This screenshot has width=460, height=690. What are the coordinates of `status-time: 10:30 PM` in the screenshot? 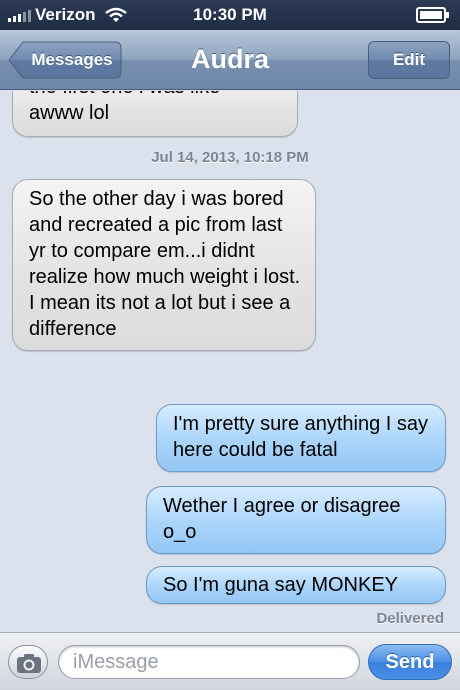 It's located at (230, 14).